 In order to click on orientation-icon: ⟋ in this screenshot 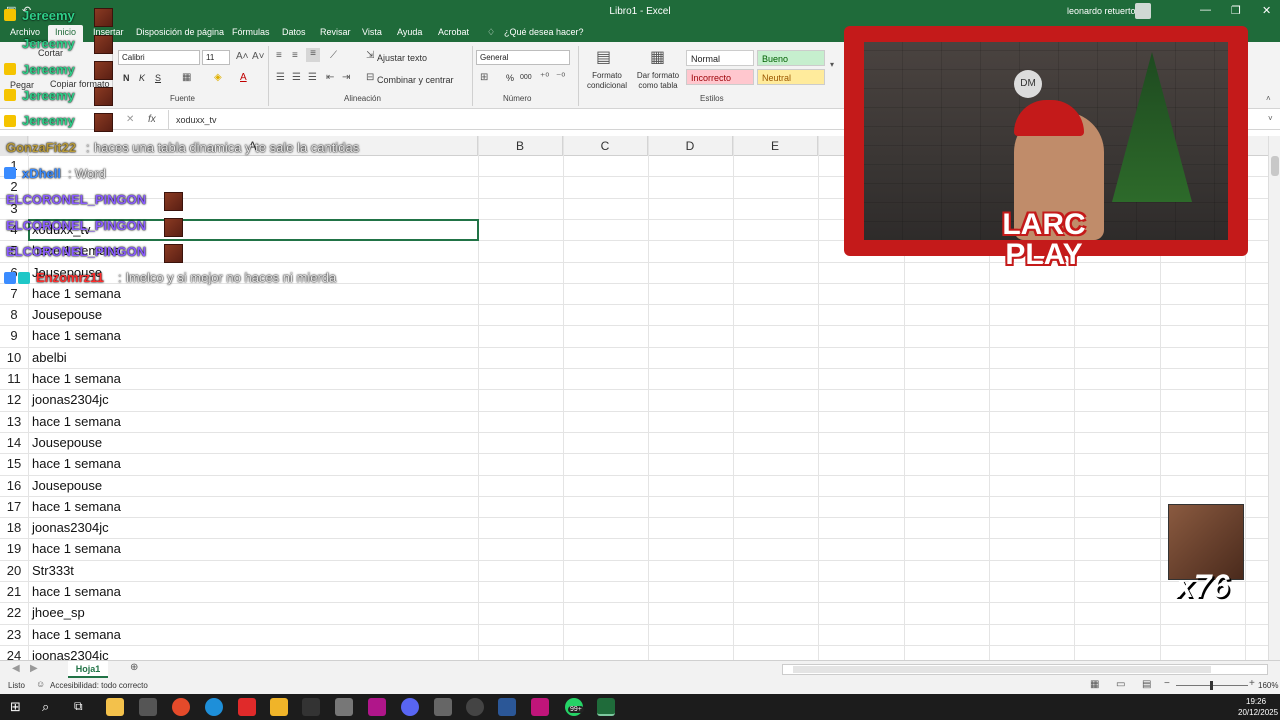, I will do `click(333, 55)`.